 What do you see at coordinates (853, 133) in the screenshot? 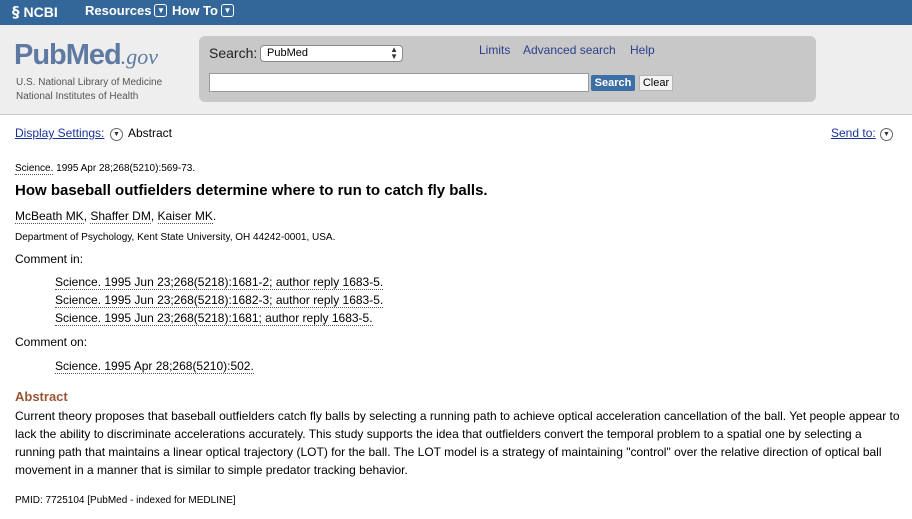
I see `send-to-link: Send to:` at bounding box center [853, 133].